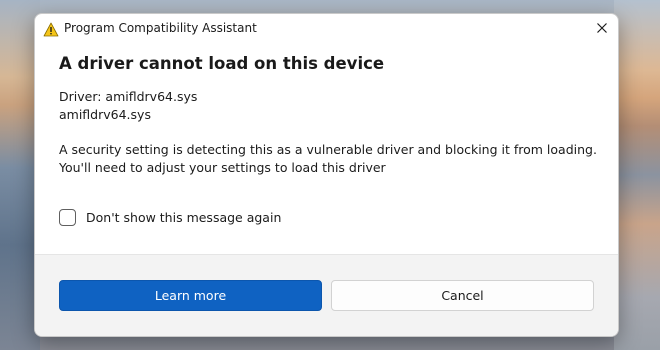 The height and width of the screenshot is (350, 660). Describe the element at coordinates (326, 29) in the screenshot. I see `title-bar: Program Compatibility Assistant` at that location.